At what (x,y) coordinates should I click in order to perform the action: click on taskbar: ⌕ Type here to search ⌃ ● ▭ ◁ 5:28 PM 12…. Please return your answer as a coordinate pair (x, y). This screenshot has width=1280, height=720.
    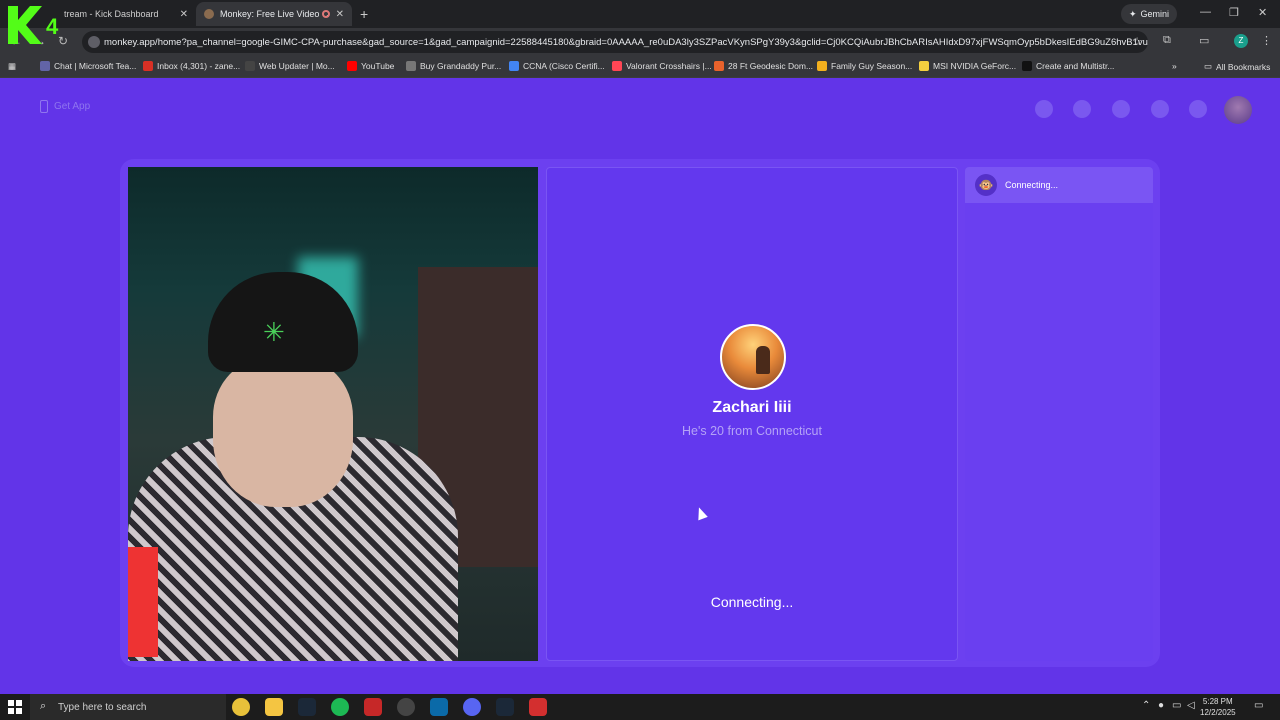
    Looking at the image, I should click on (640, 707).